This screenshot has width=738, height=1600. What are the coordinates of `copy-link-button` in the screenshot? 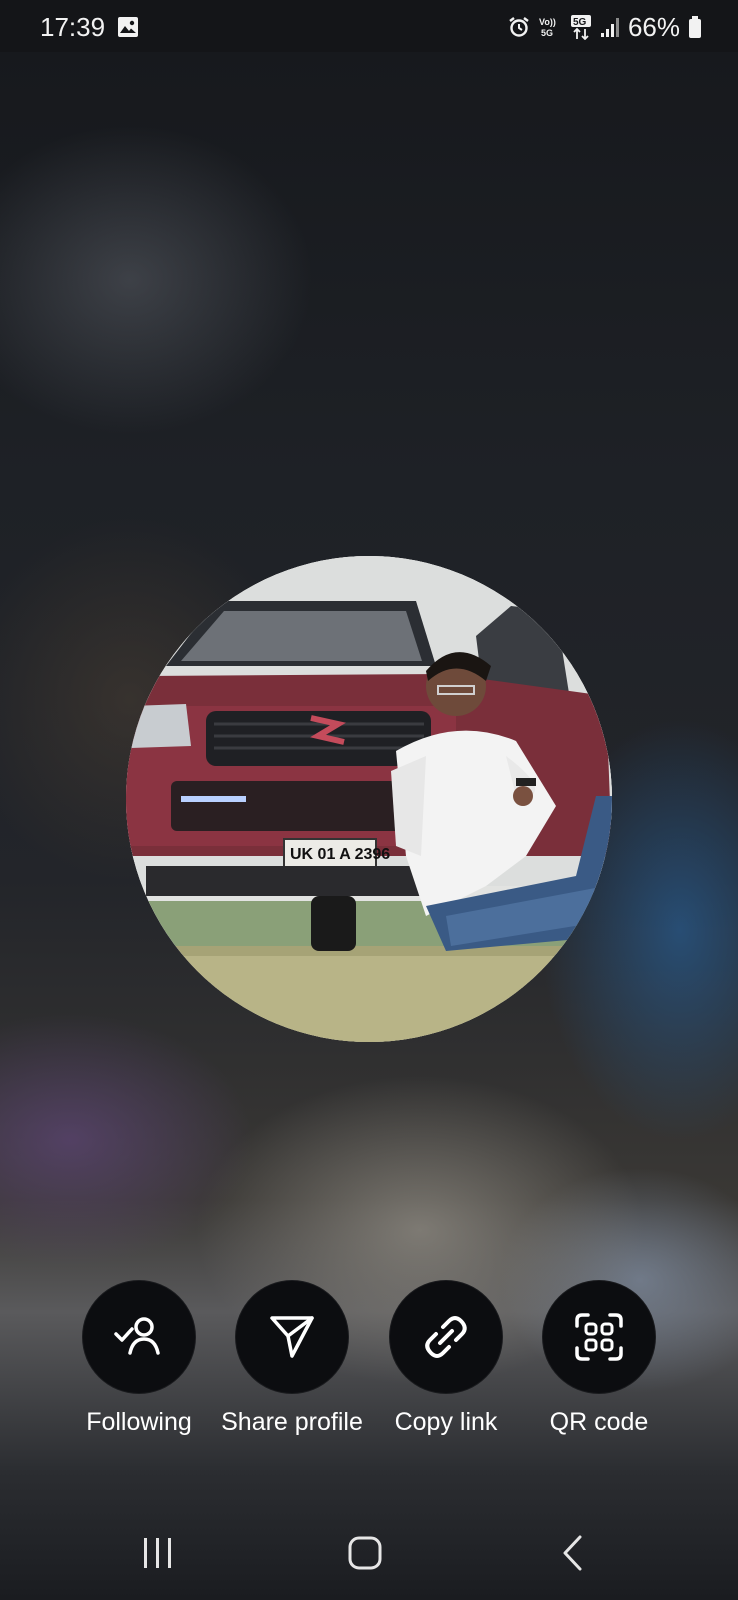 It's located at (446, 1337).